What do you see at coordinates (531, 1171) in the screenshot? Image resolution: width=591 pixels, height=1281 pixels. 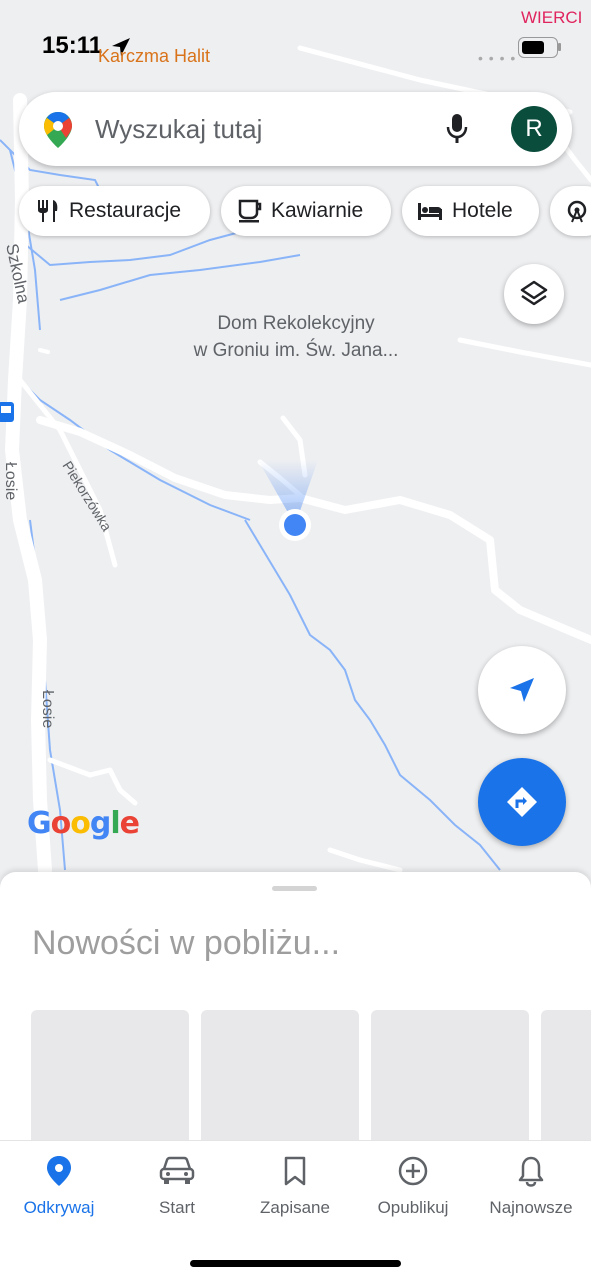 I see `bell-icon` at bounding box center [531, 1171].